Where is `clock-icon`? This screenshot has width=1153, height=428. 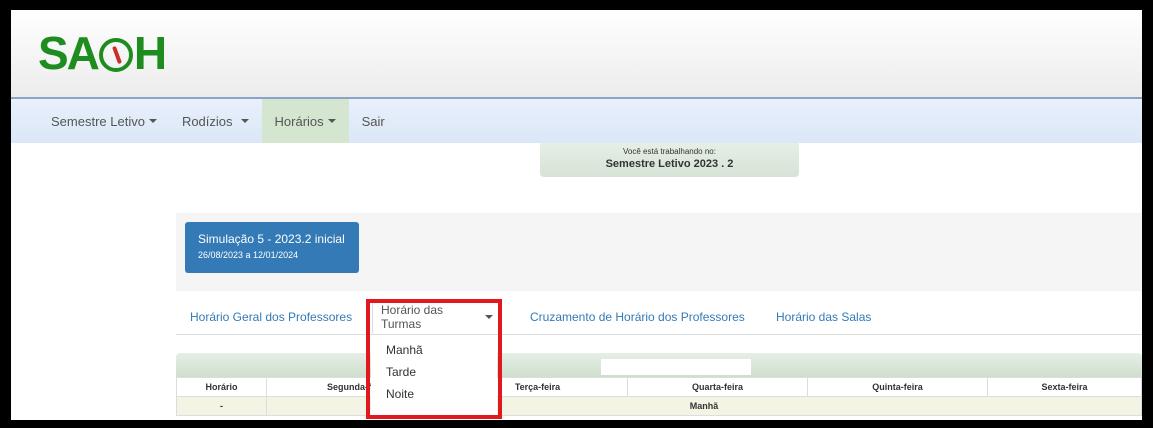
clock-icon is located at coordinates (115, 55).